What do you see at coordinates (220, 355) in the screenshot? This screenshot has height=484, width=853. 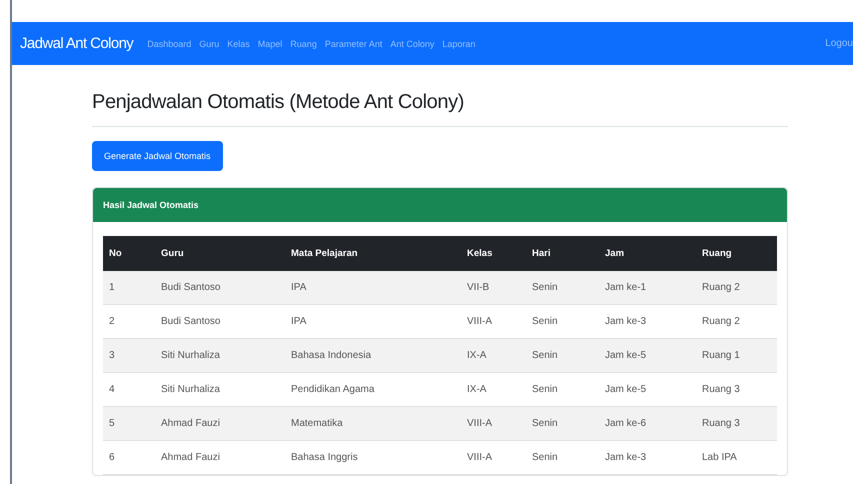 I see `table-cell: Siti Nurhaliza` at bounding box center [220, 355].